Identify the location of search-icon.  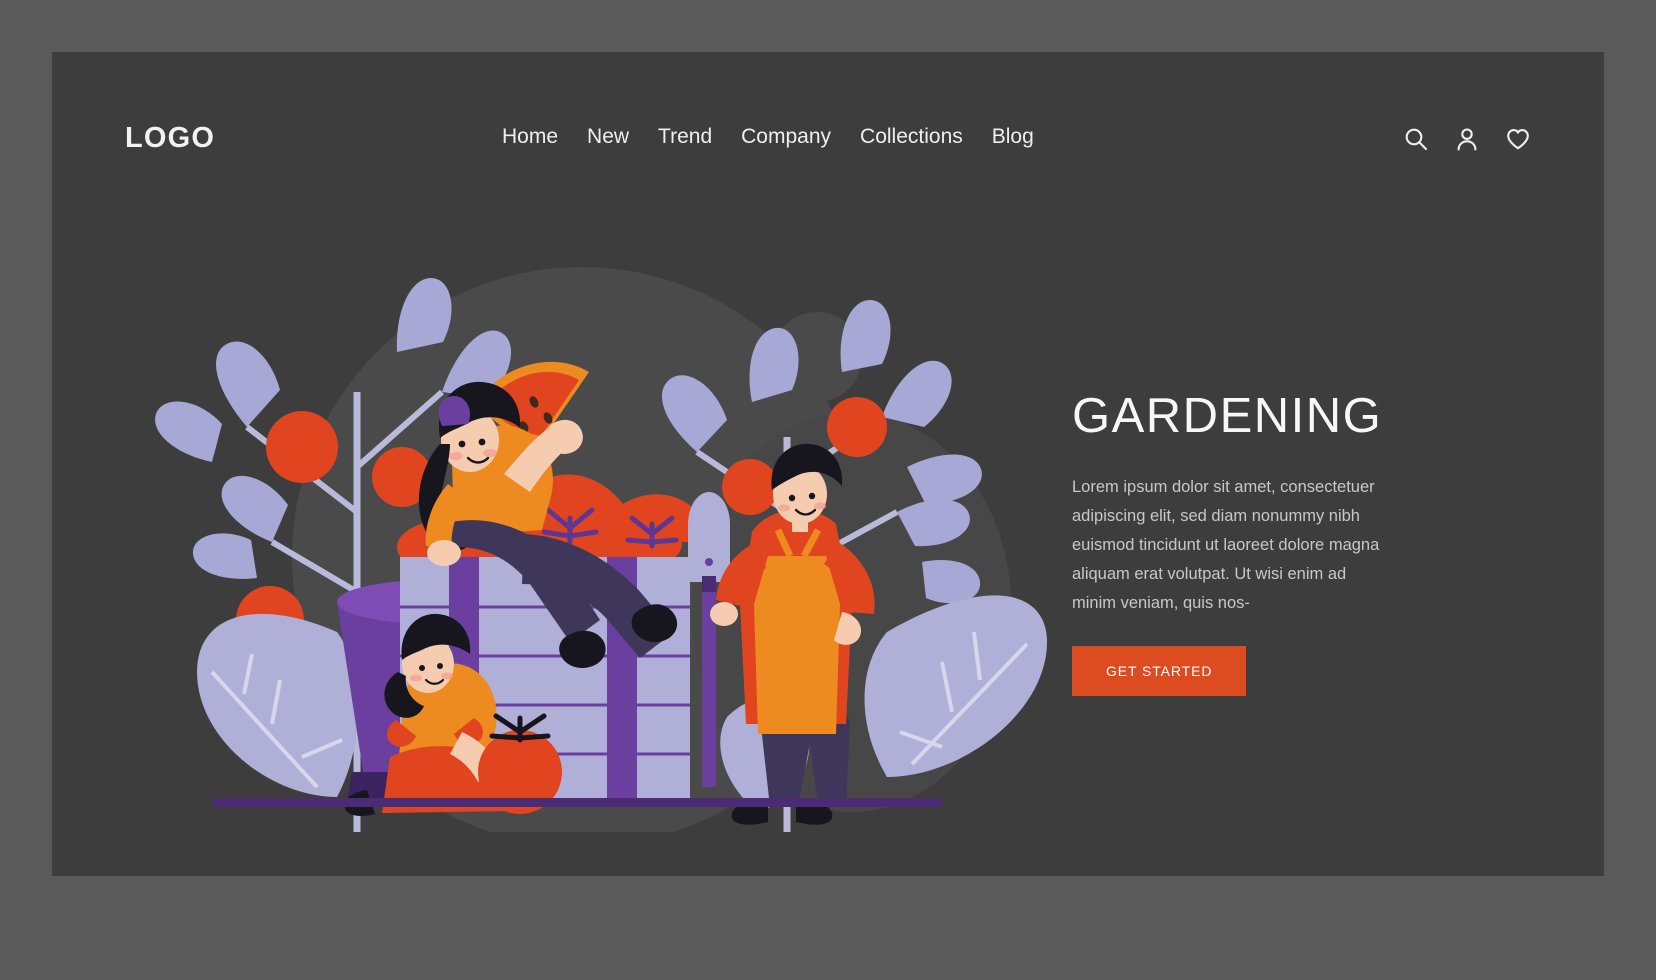
(1416, 139).